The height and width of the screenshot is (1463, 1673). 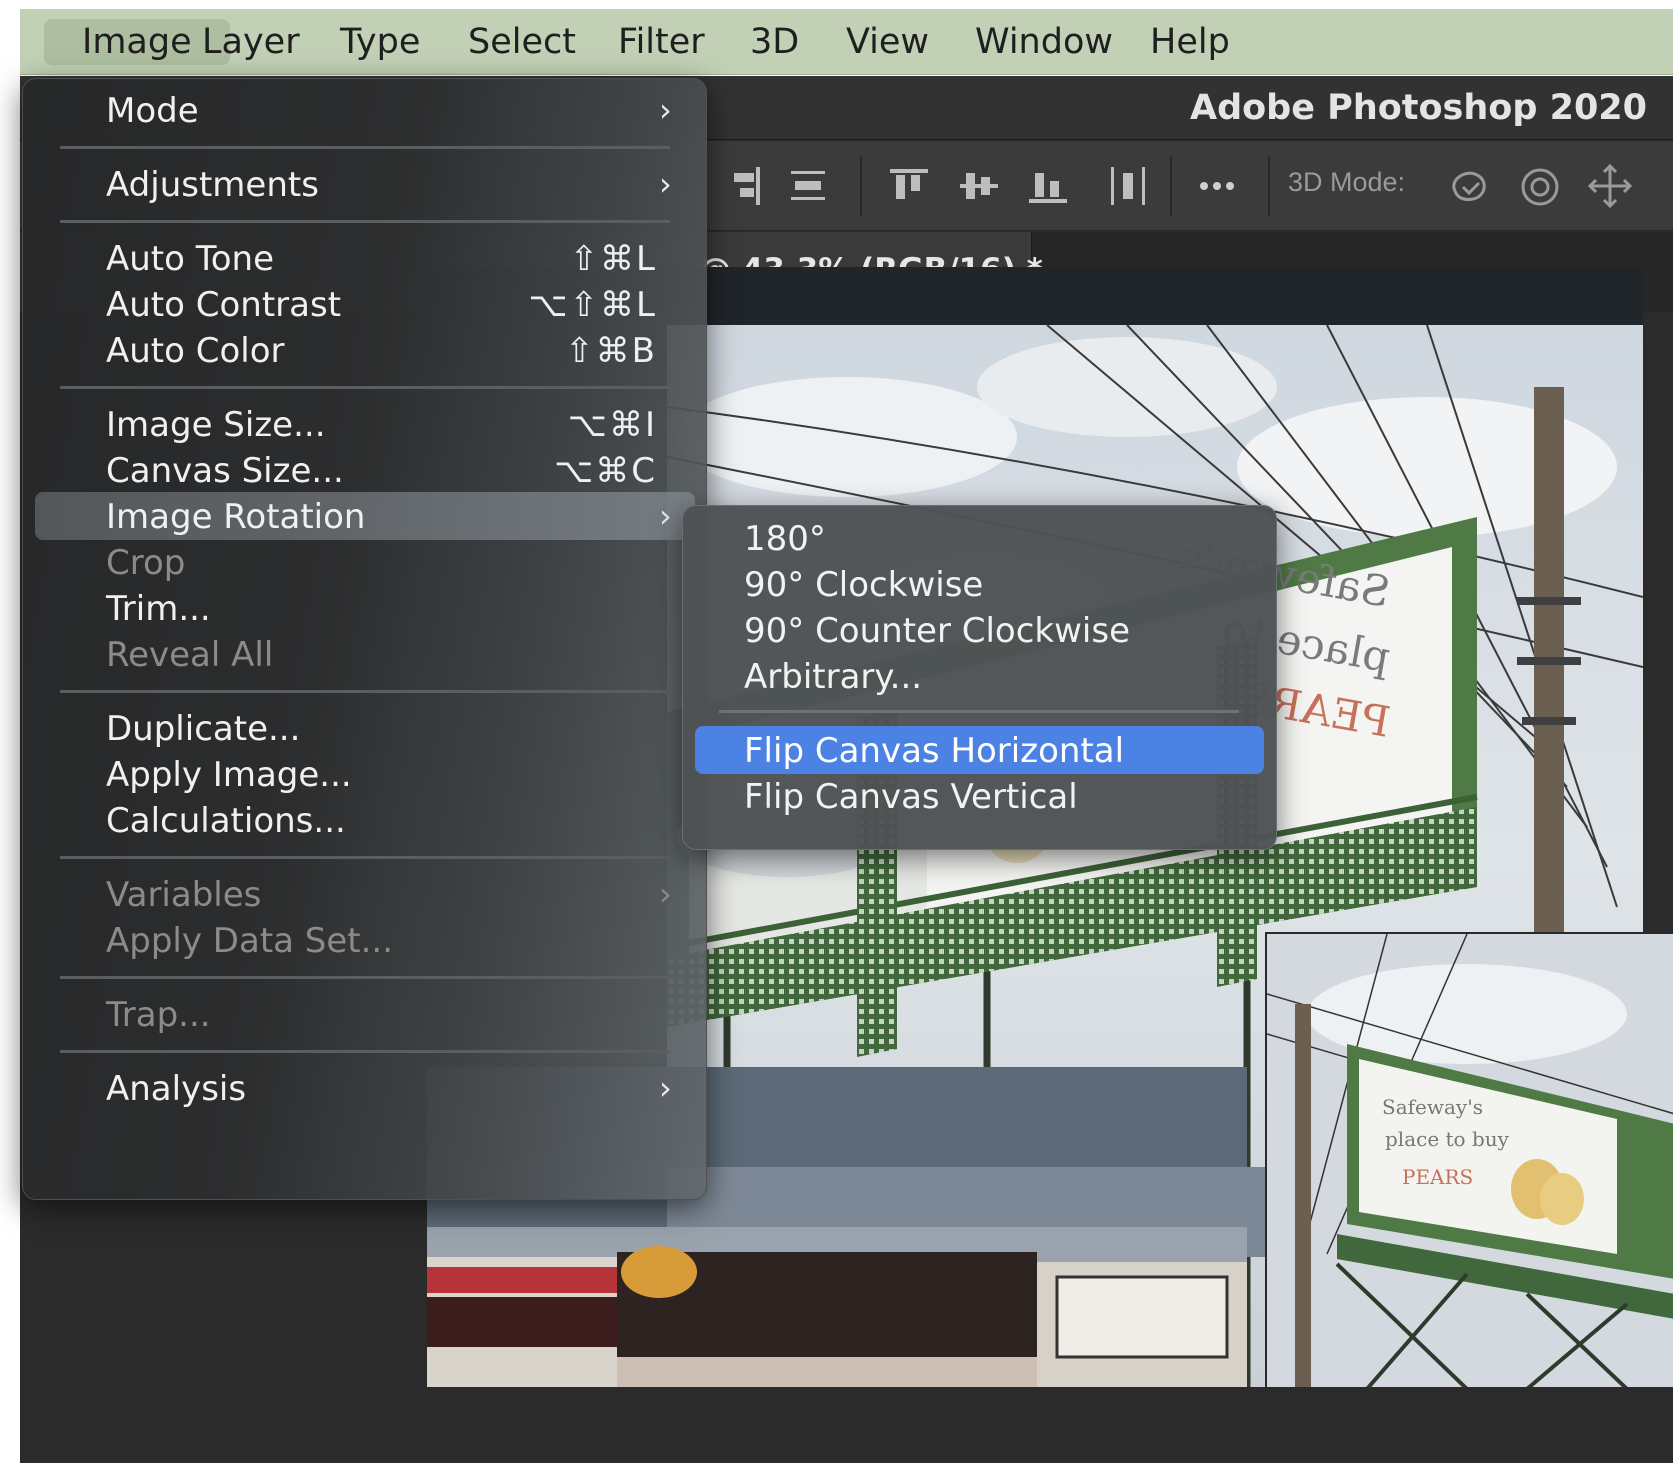 I want to click on orbit-3d-icon, so click(x=1470, y=186).